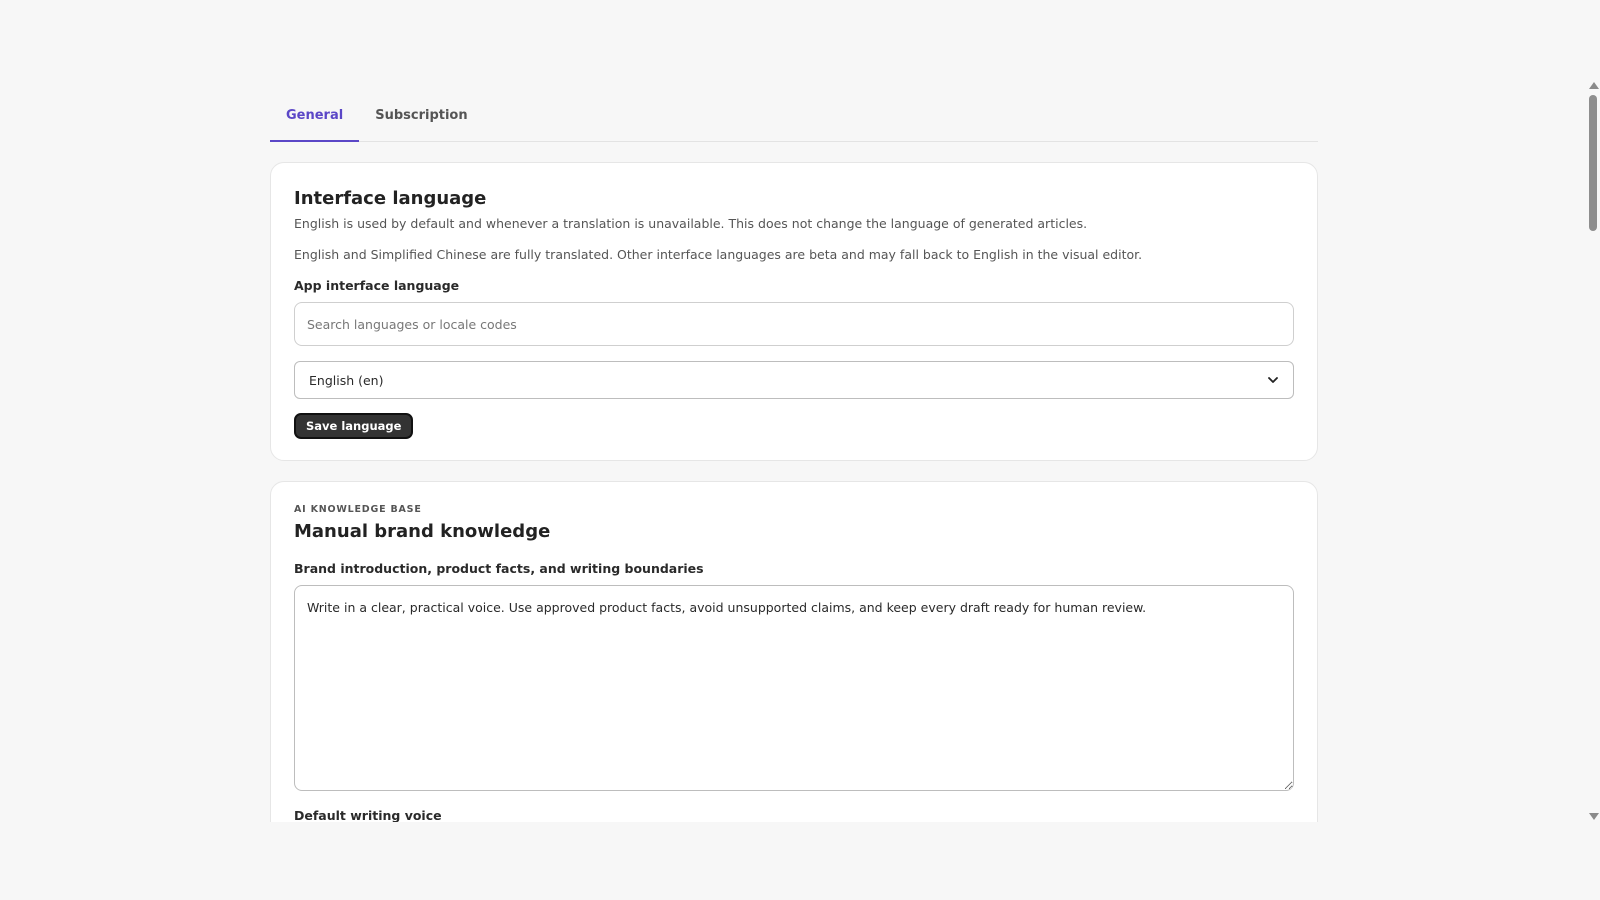 This screenshot has width=1600, height=900. Describe the element at coordinates (794, 380) in the screenshot. I see `language-select: English (en)` at that location.